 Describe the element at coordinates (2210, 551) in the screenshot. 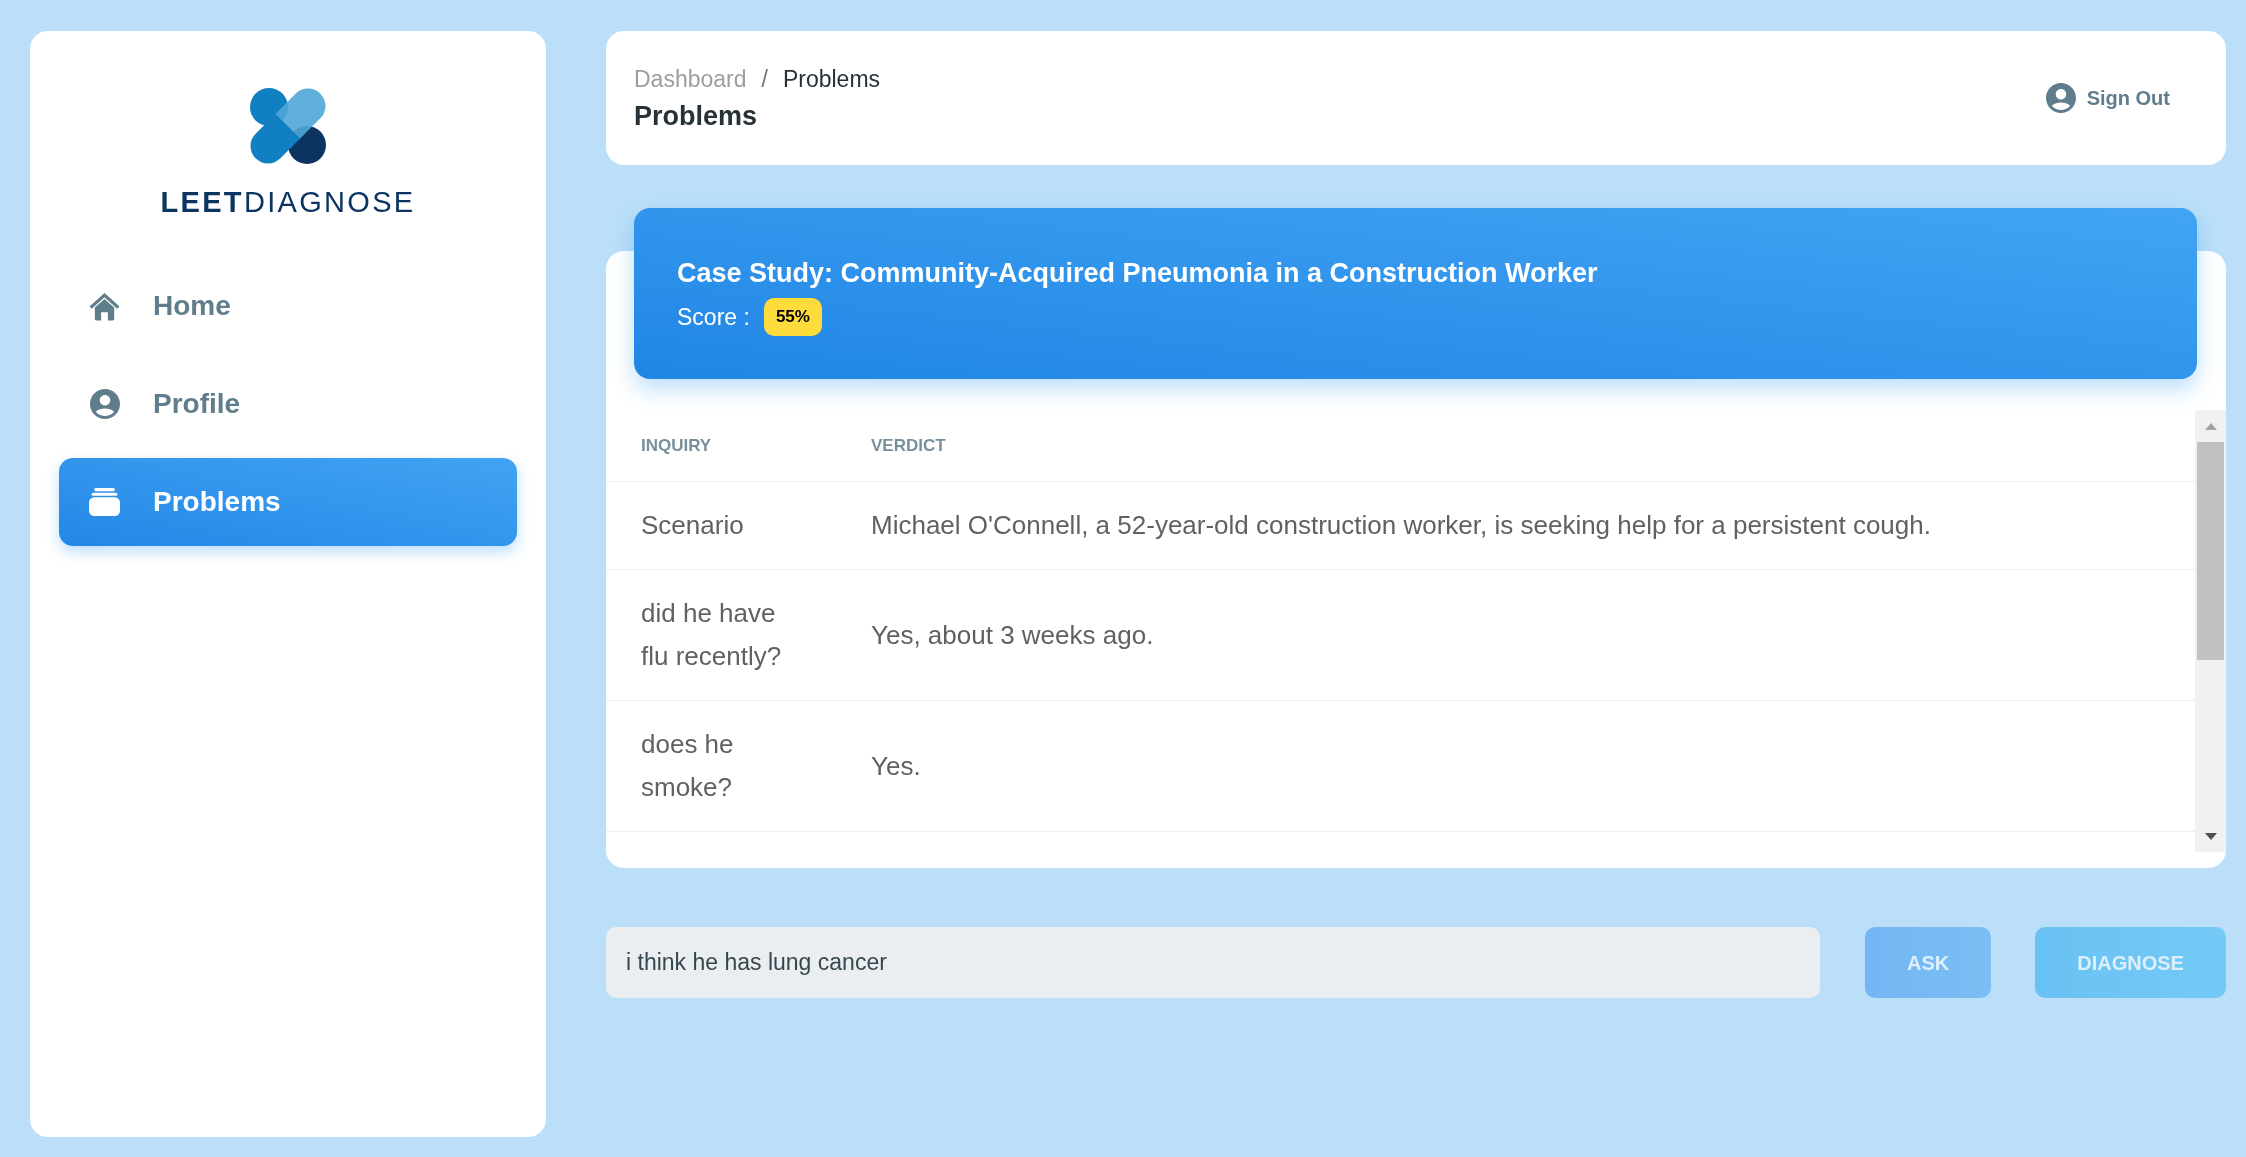

I see `scrollbar-thumb` at that location.